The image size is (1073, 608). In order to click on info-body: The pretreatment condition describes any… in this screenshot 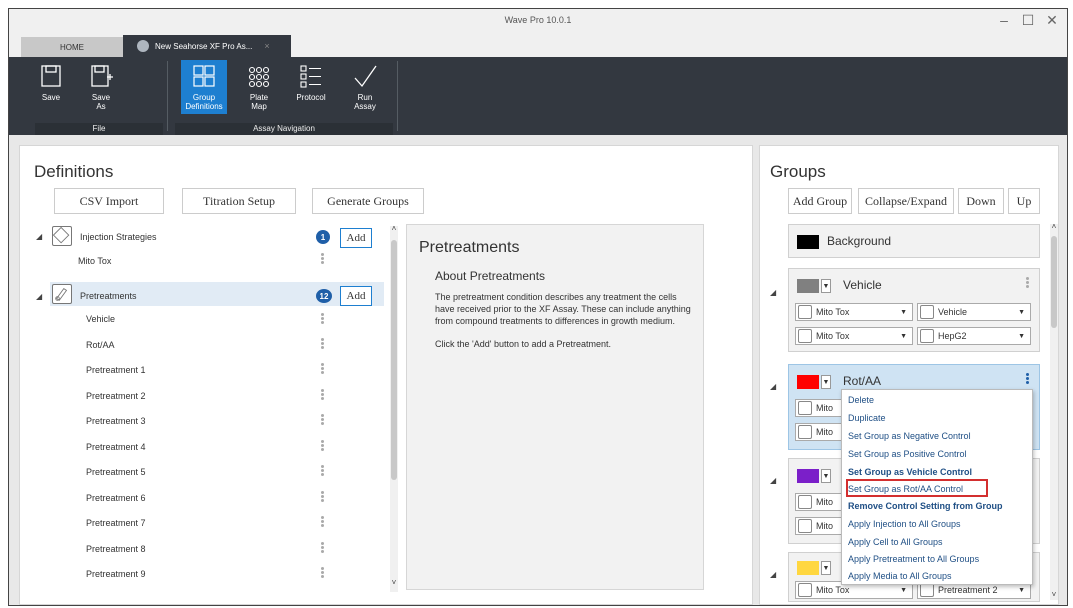, I will do `click(563, 309)`.